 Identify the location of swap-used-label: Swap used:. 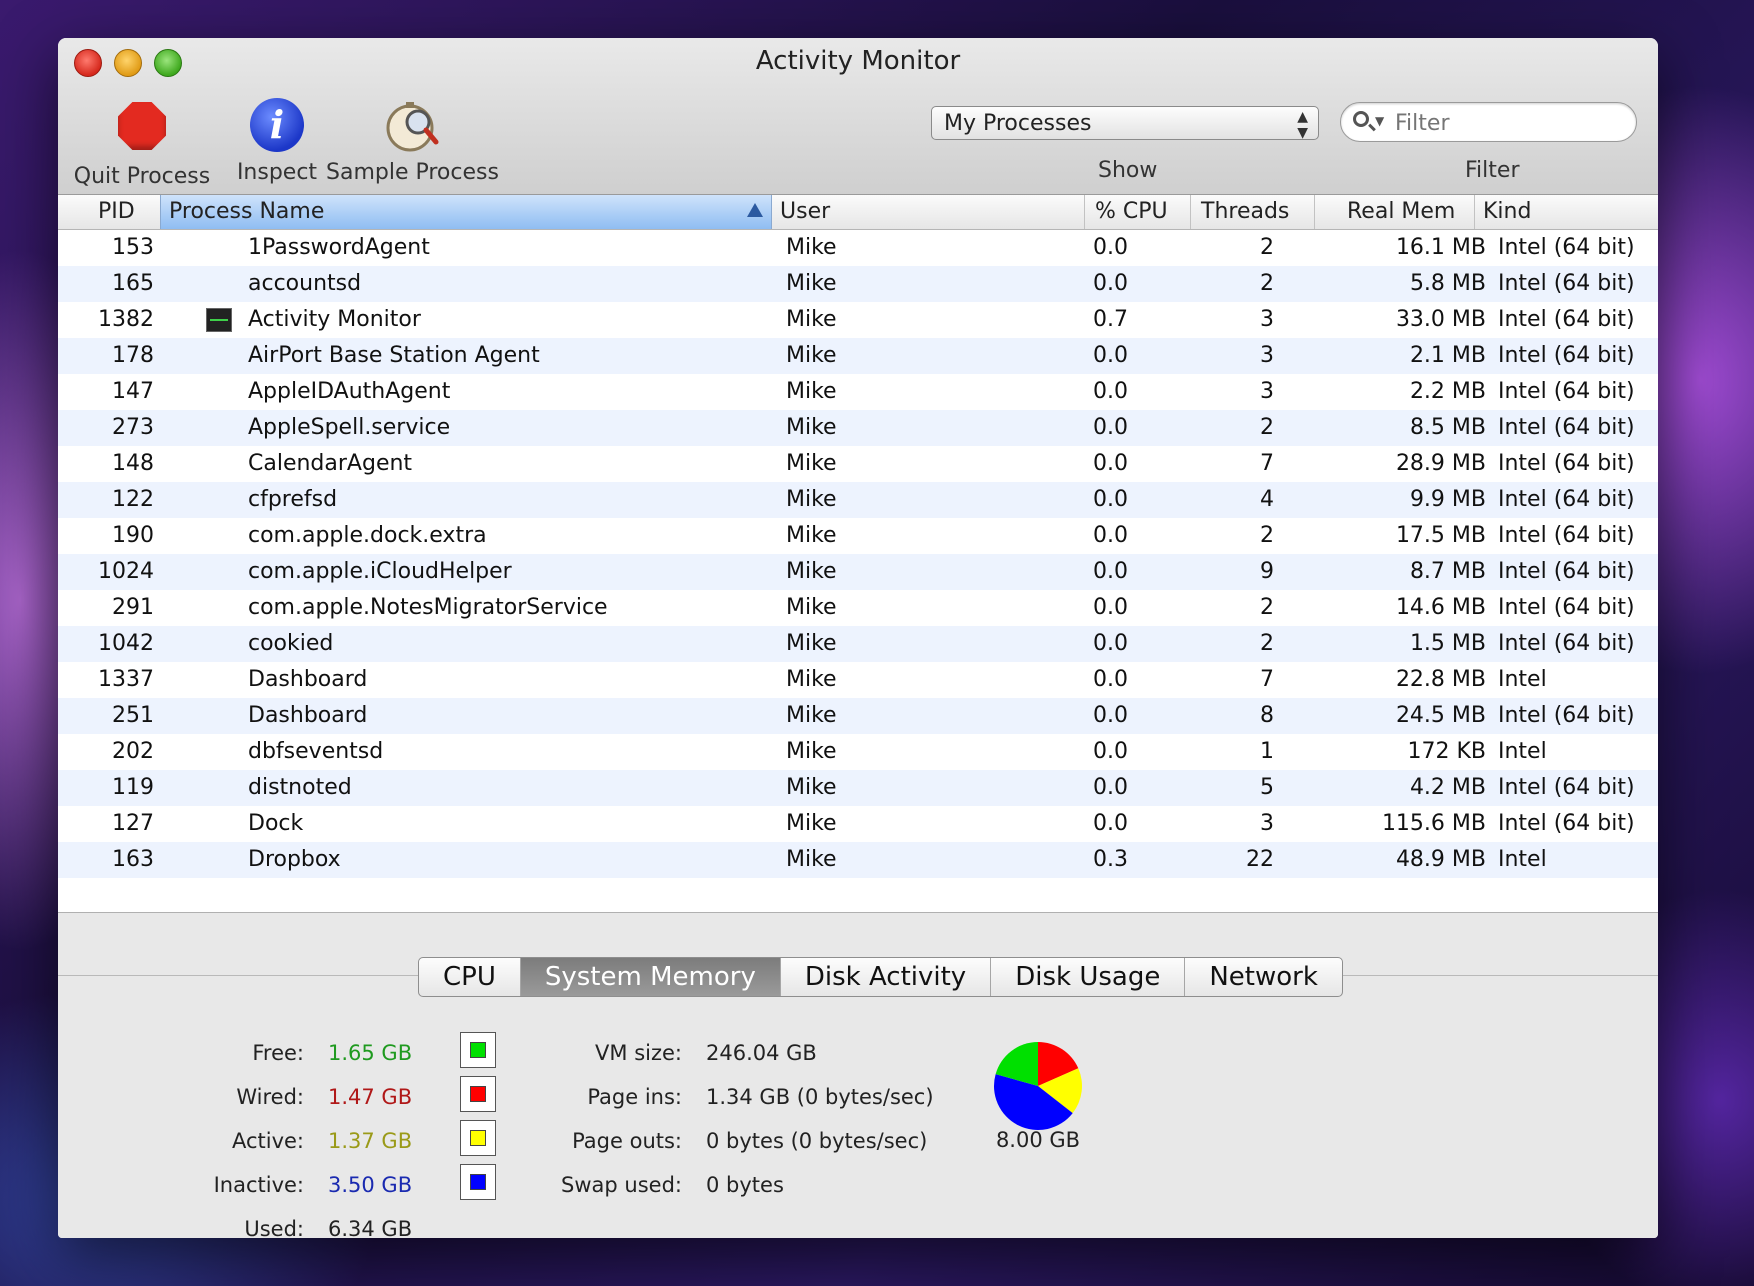
(621, 1185).